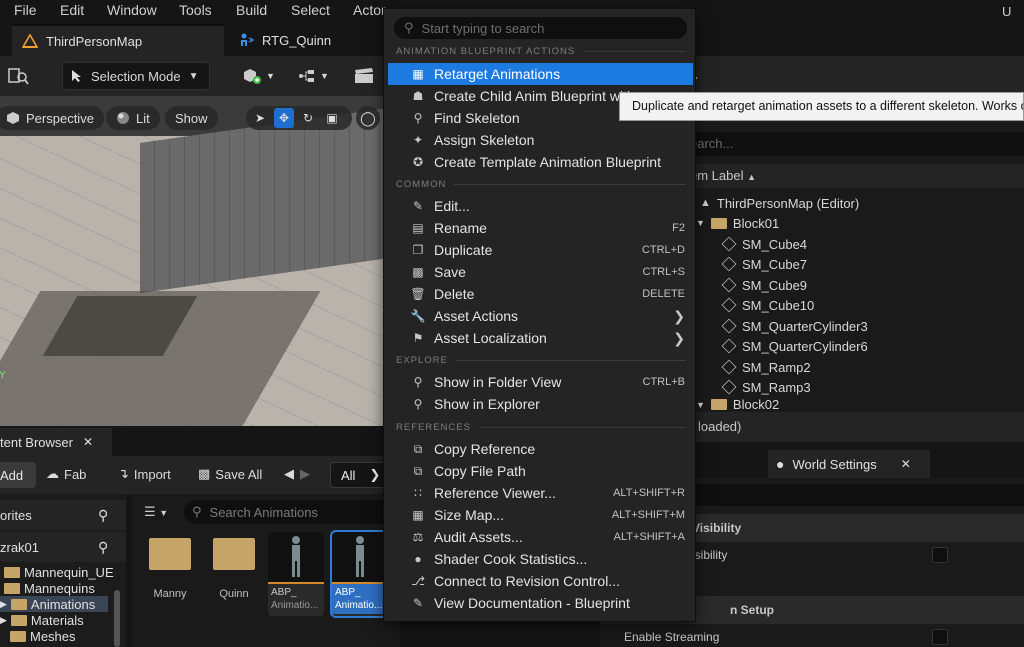 Image resolution: width=1024 pixels, height=647 pixels. Describe the element at coordinates (332, 118) in the screenshot. I see `scale-tool-icon: ▣` at that location.